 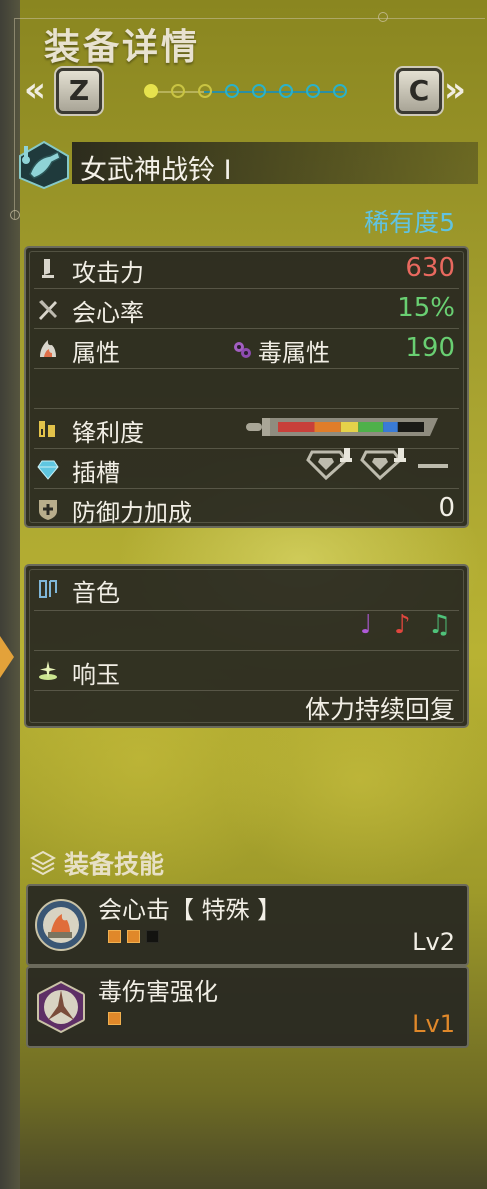 What do you see at coordinates (61, 925) in the screenshot?
I see `critical-element-icon` at bounding box center [61, 925].